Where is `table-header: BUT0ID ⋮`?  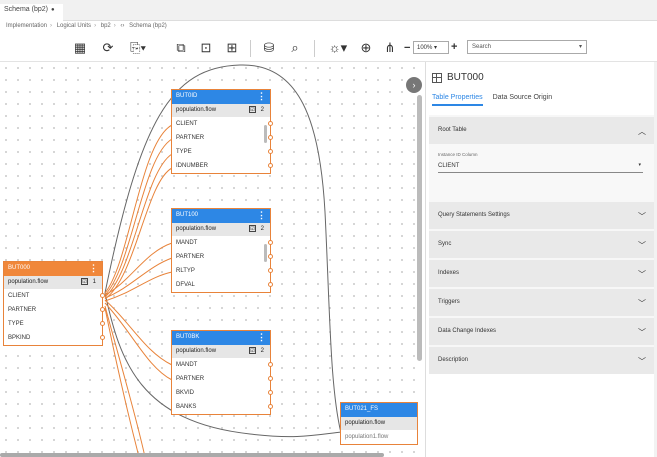 table-header: BUT0ID ⋮ is located at coordinates (221, 97).